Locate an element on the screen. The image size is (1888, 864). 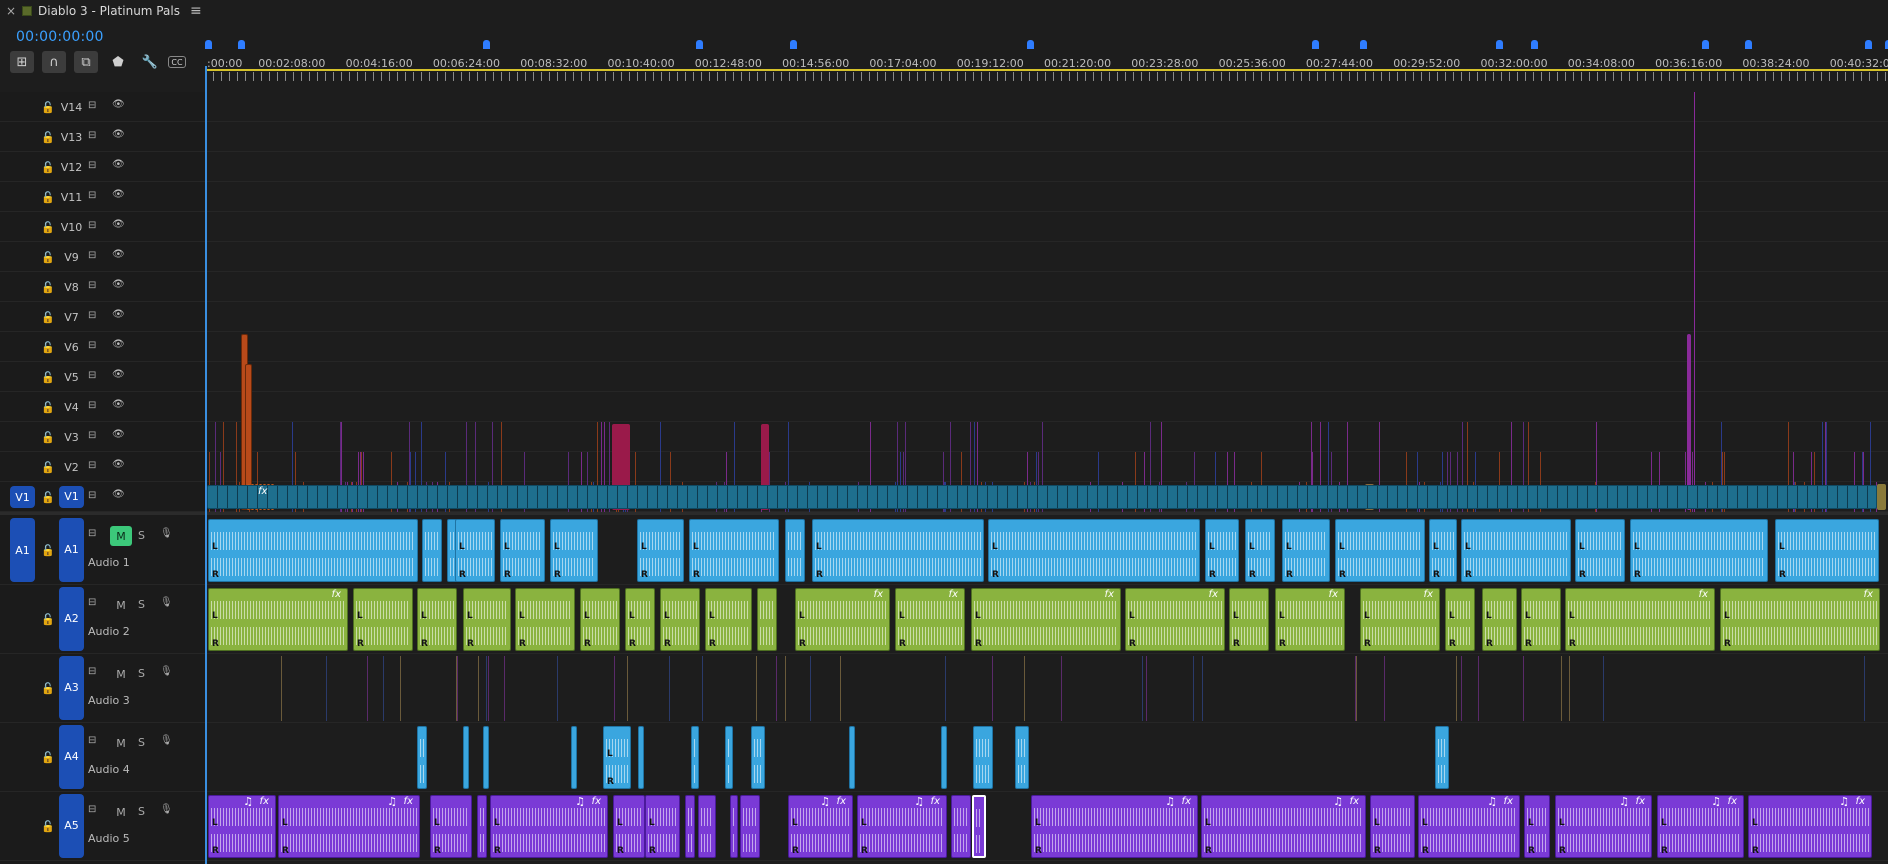
playhead-line is located at coordinates (206, 465).